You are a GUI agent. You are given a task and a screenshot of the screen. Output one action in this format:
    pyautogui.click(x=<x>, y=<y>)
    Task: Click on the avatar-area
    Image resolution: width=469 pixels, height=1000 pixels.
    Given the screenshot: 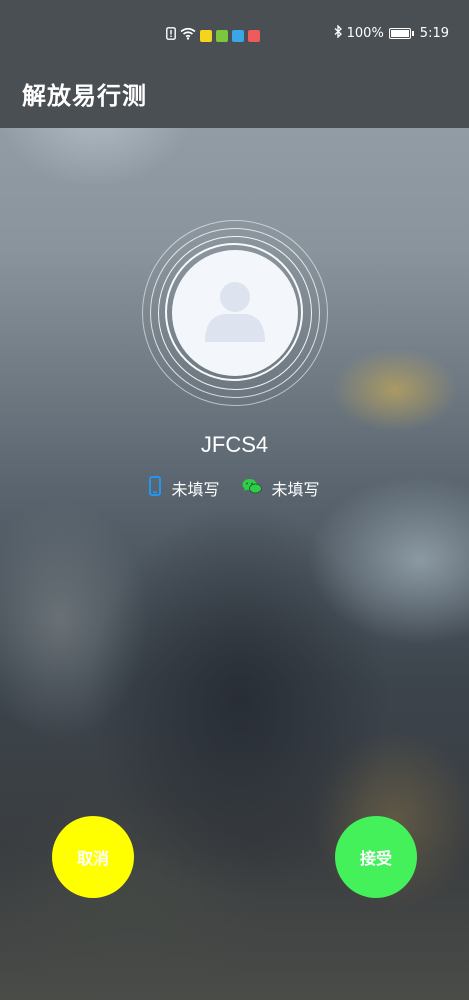 What is the action you would take?
    pyautogui.click(x=235, y=313)
    